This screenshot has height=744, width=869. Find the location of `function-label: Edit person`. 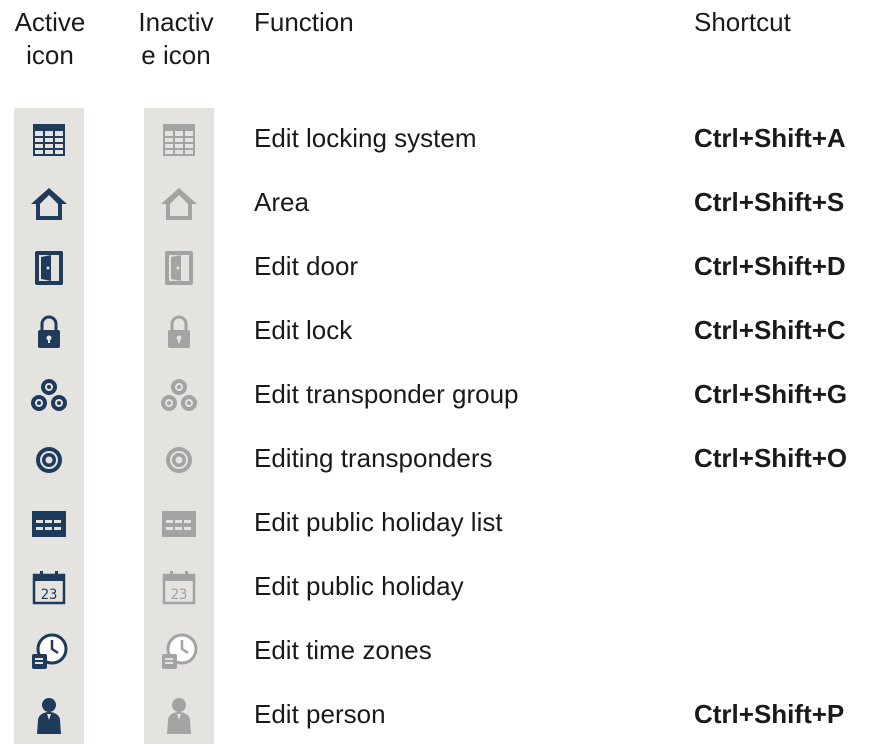

function-label: Edit person is located at coordinates (320, 714).